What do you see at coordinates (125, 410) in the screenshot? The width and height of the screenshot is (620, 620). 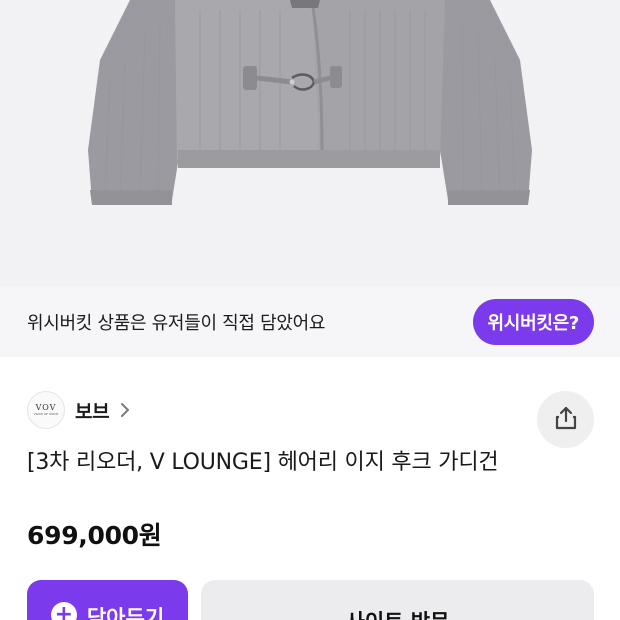 I see `chevron-right-icon` at bounding box center [125, 410].